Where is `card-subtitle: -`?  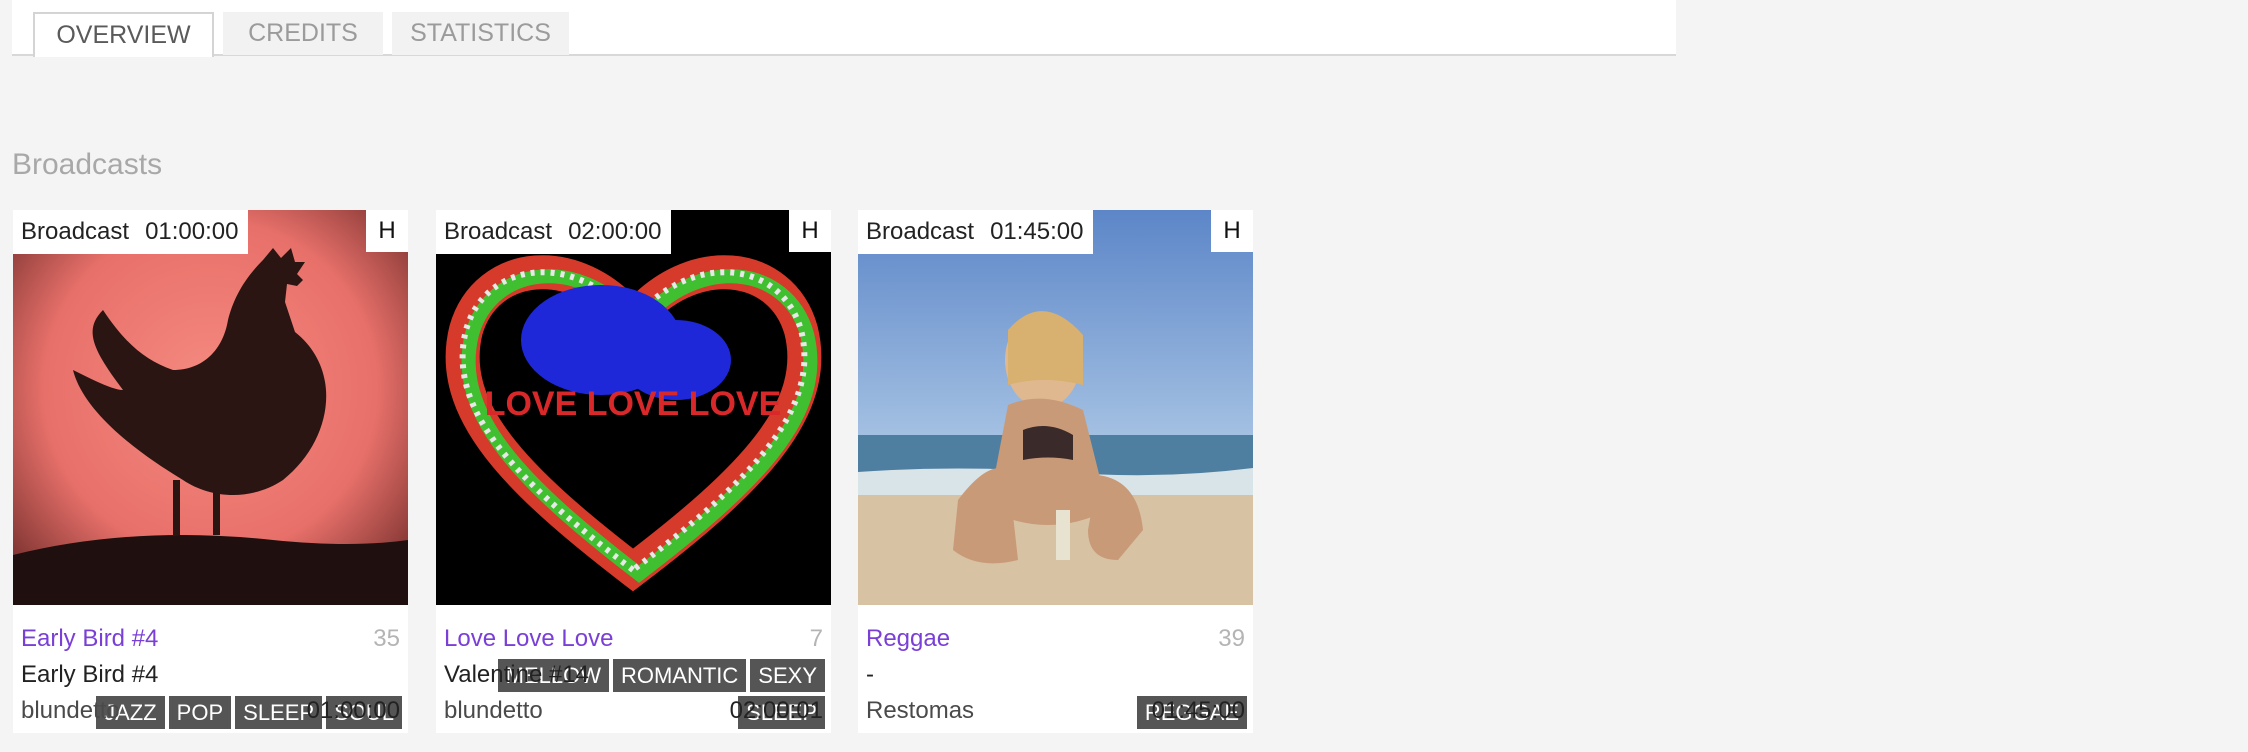
card-subtitle: - is located at coordinates (870, 674).